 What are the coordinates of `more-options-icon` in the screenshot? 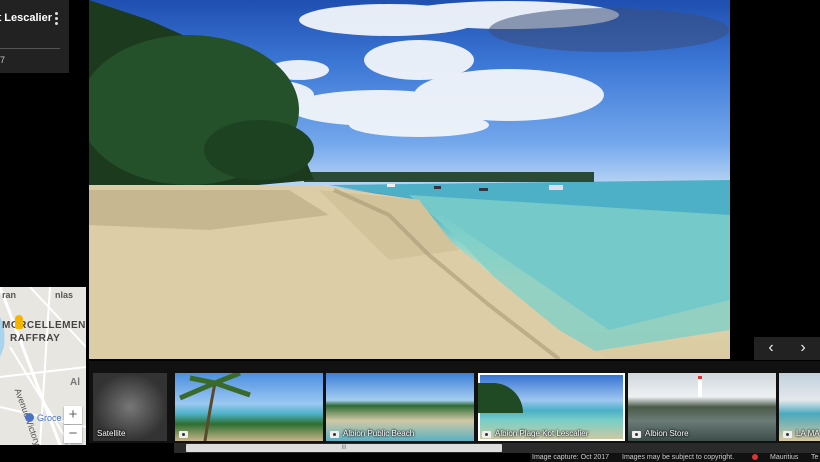 It's located at (57, 20).